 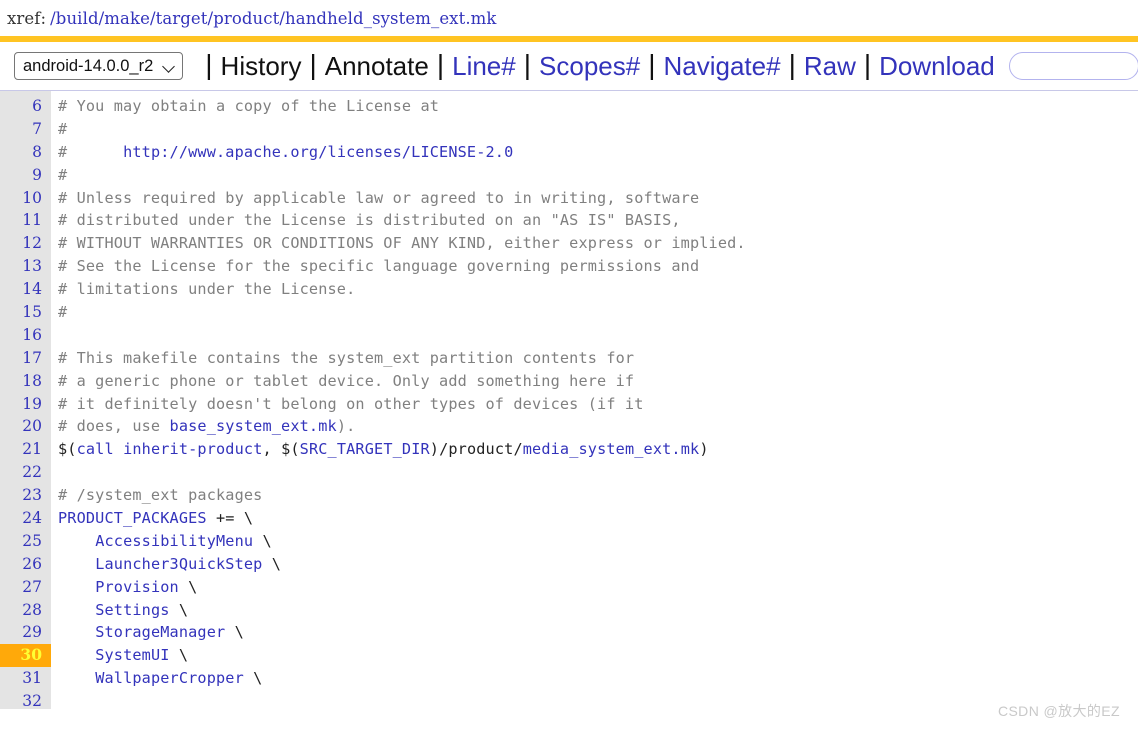 I want to click on toolbar-item-annotate: Annotate, so click(x=377, y=66).